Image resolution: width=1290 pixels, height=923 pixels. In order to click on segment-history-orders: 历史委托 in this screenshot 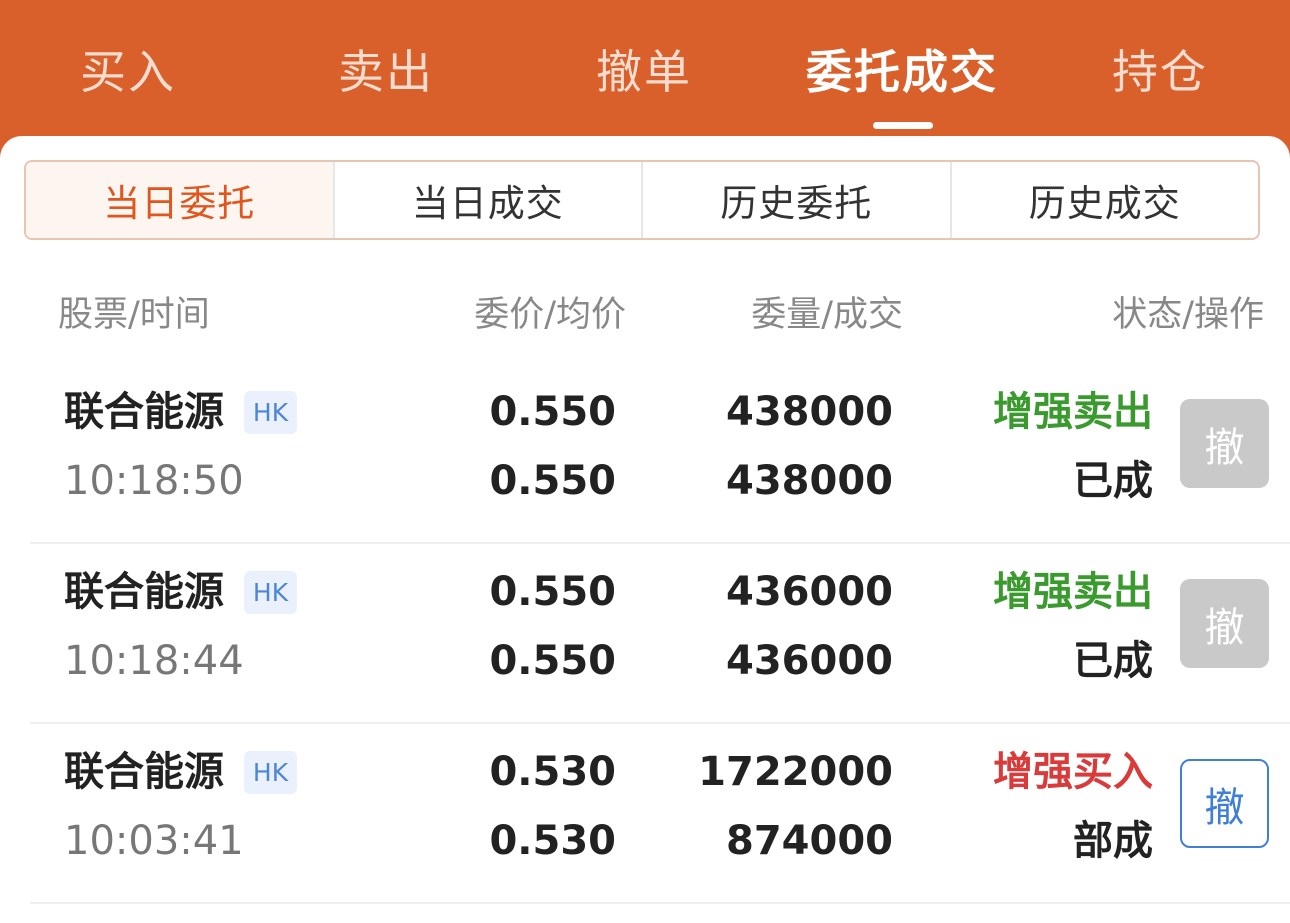, I will do `click(797, 200)`.